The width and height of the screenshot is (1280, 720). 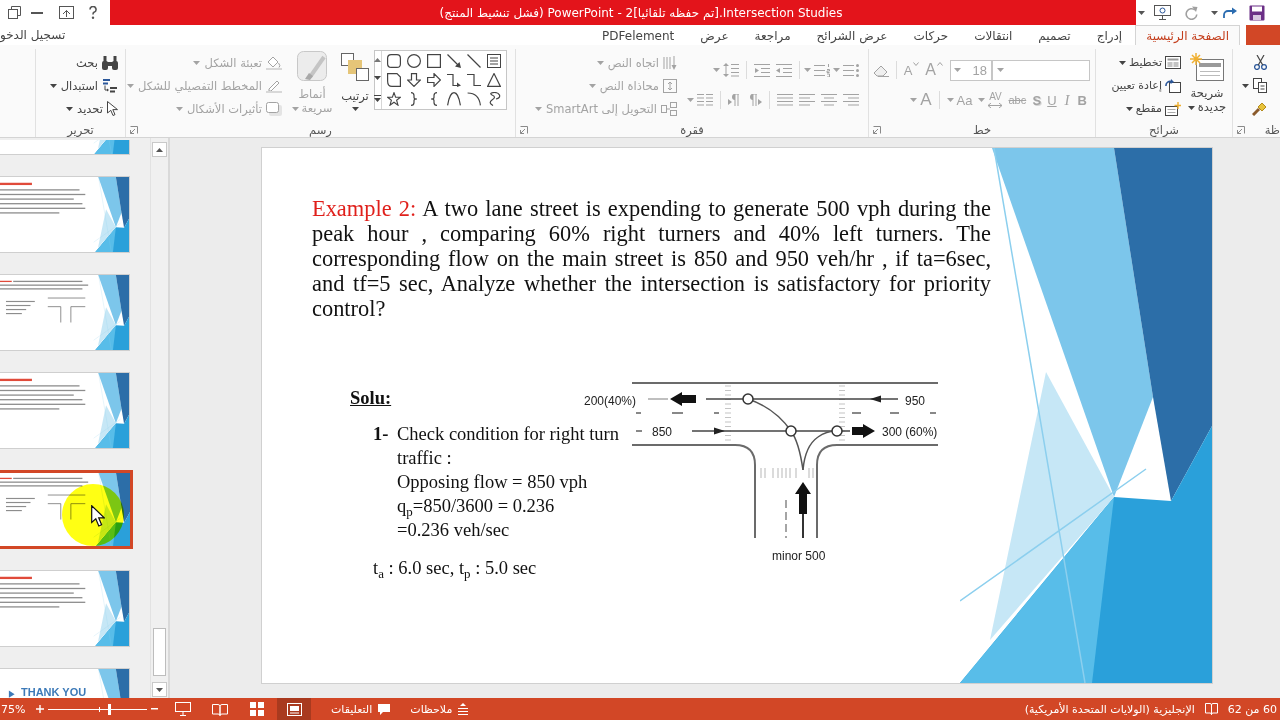 What do you see at coordinates (772, 35) in the screenshot?
I see `ribbon-tab: مراجعة` at bounding box center [772, 35].